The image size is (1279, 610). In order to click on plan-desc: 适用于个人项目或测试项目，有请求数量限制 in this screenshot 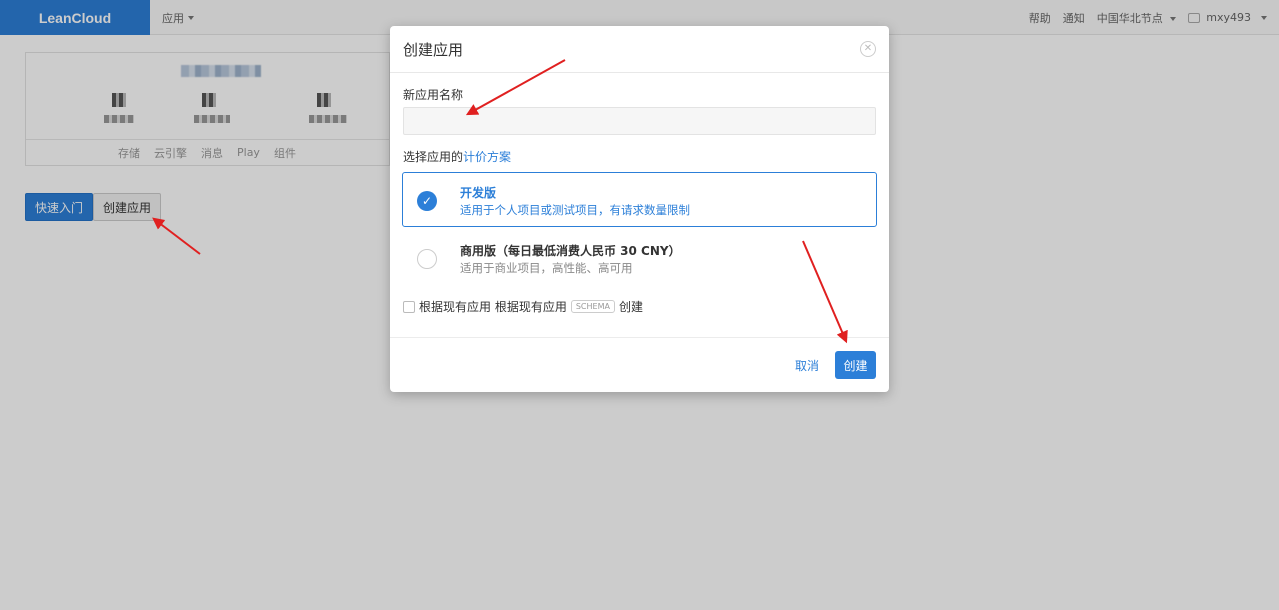, I will do `click(575, 210)`.